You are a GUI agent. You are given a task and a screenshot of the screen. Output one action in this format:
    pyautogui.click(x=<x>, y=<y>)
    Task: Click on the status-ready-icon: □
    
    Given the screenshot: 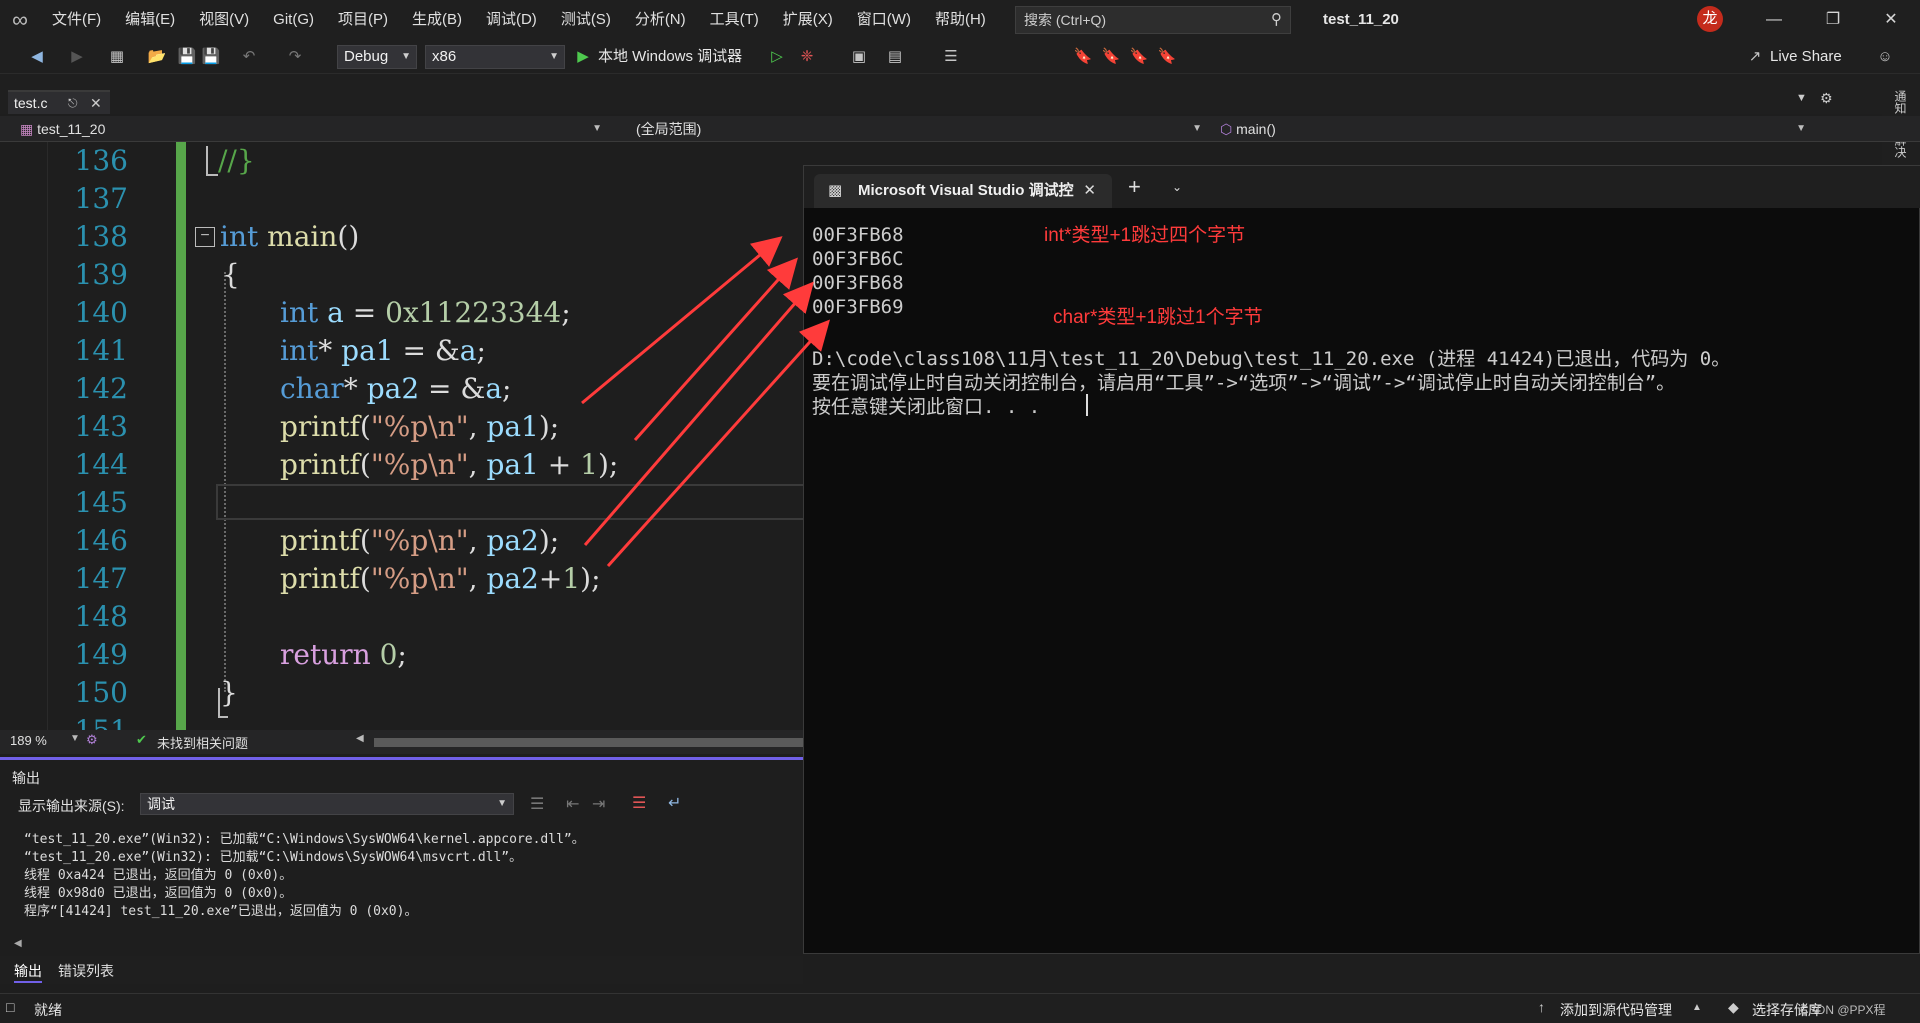 What is the action you would take?
    pyautogui.click(x=10, y=1007)
    